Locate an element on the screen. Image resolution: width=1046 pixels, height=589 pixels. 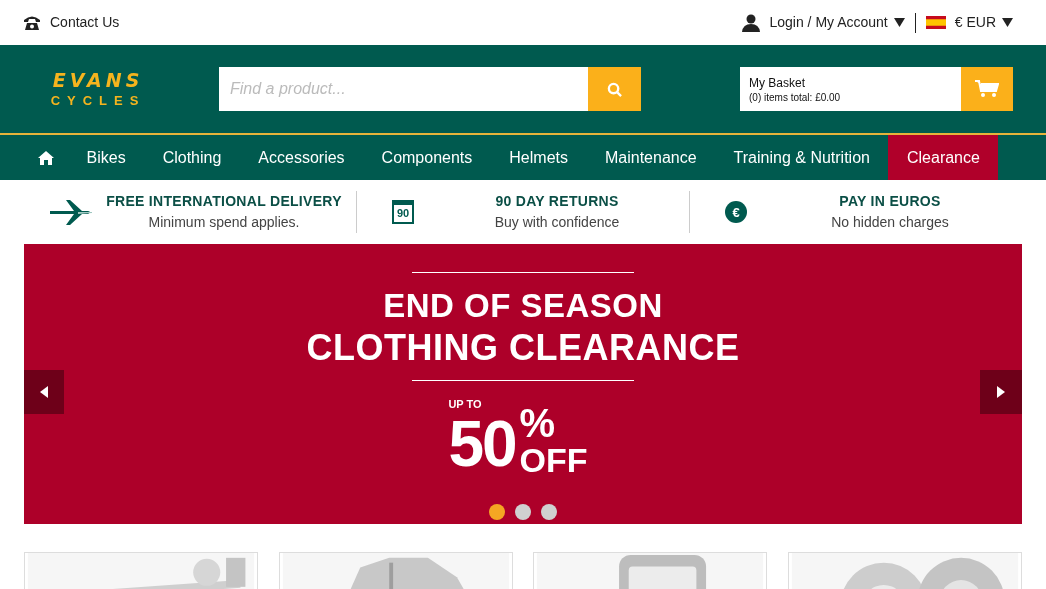
banner-heading: CLOTHING CLEARANCE is located at coordinates (523, 348).